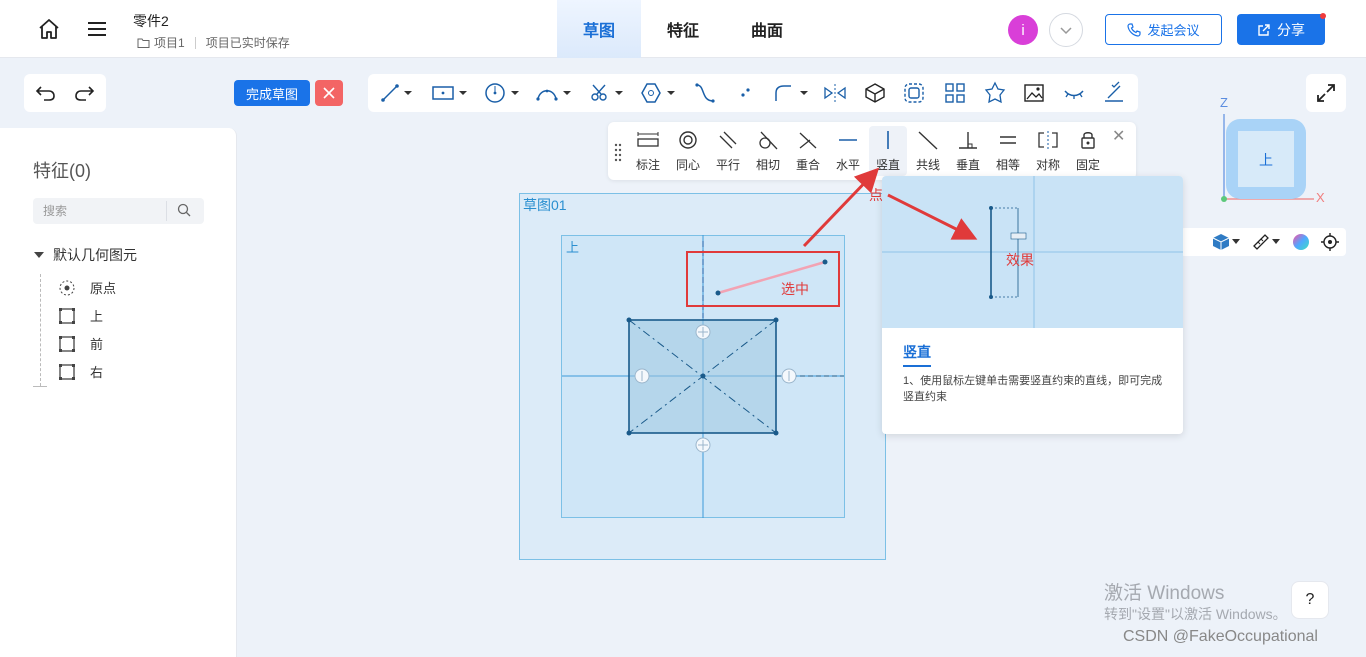 This screenshot has width=1366, height=657. What do you see at coordinates (80, 315) in the screenshot?
I see `tree-item-top: 上` at bounding box center [80, 315].